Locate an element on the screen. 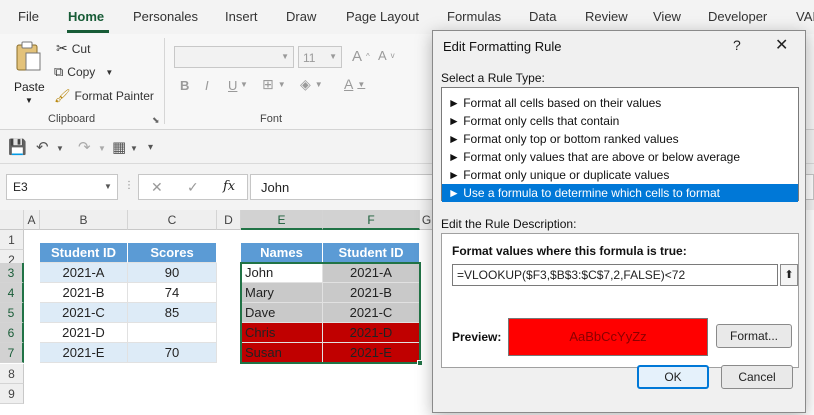  table-cell: 74 is located at coordinates (172, 293).